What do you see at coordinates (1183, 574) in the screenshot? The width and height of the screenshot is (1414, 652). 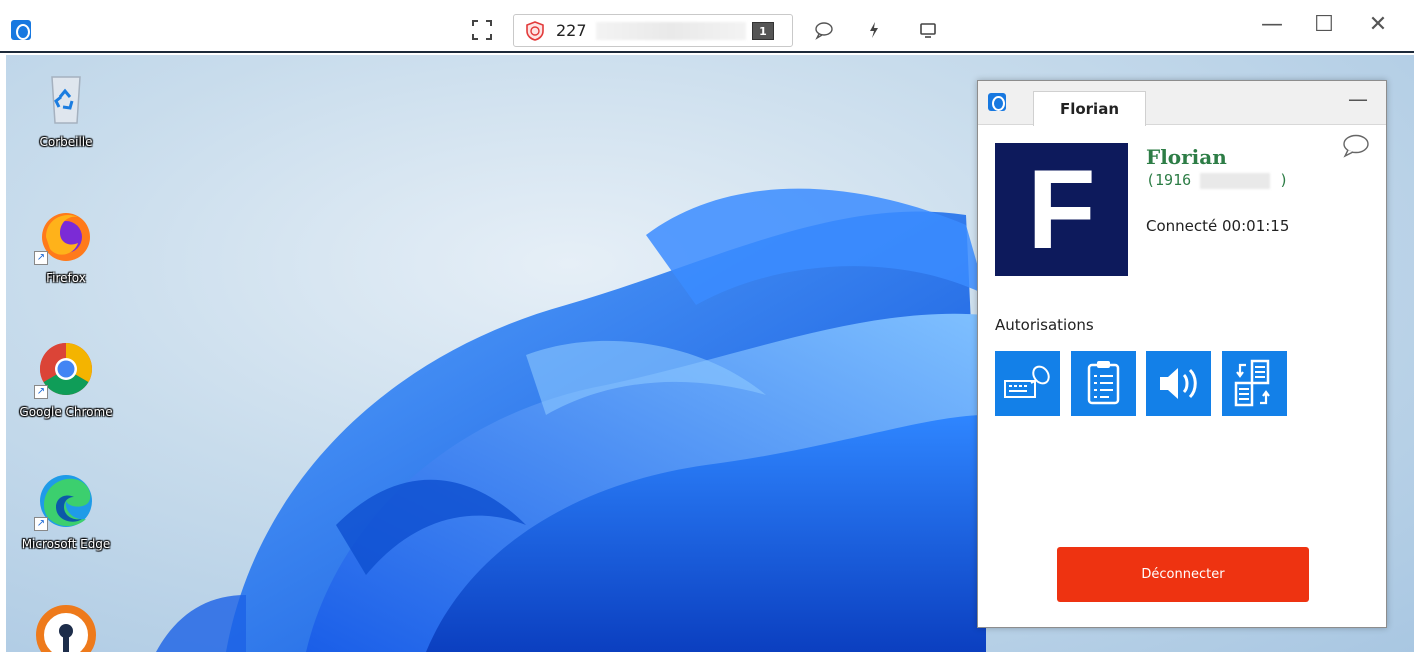 I see `disconnect-button: Déconnecter` at bounding box center [1183, 574].